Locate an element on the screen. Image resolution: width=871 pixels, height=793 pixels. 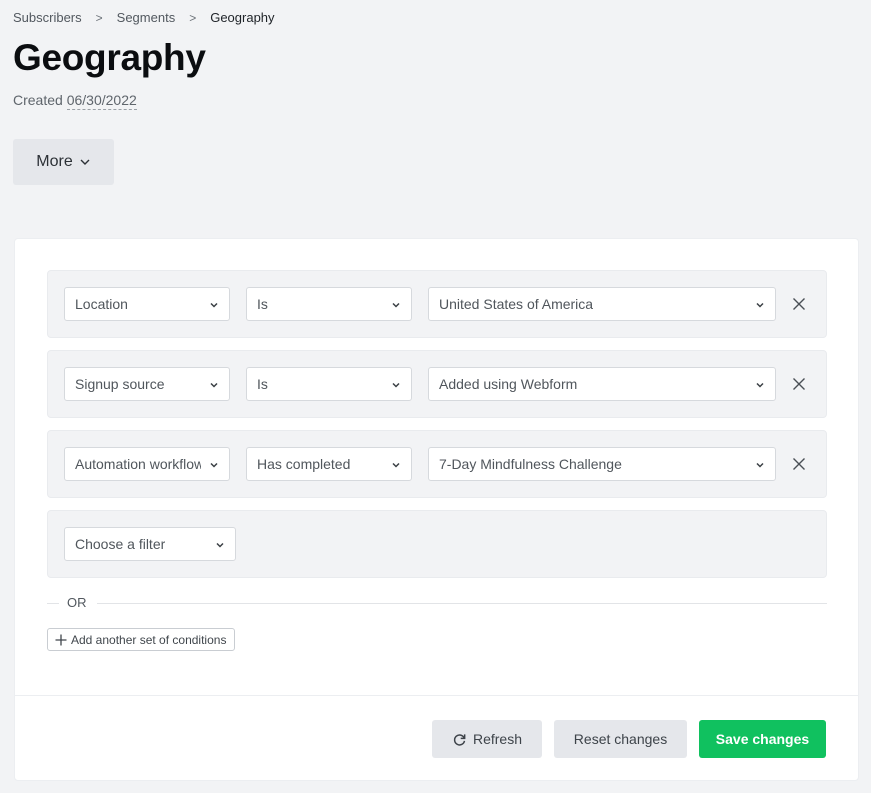
breadcrumb: Subscribers > Segments > Geography is located at coordinates (144, 17).